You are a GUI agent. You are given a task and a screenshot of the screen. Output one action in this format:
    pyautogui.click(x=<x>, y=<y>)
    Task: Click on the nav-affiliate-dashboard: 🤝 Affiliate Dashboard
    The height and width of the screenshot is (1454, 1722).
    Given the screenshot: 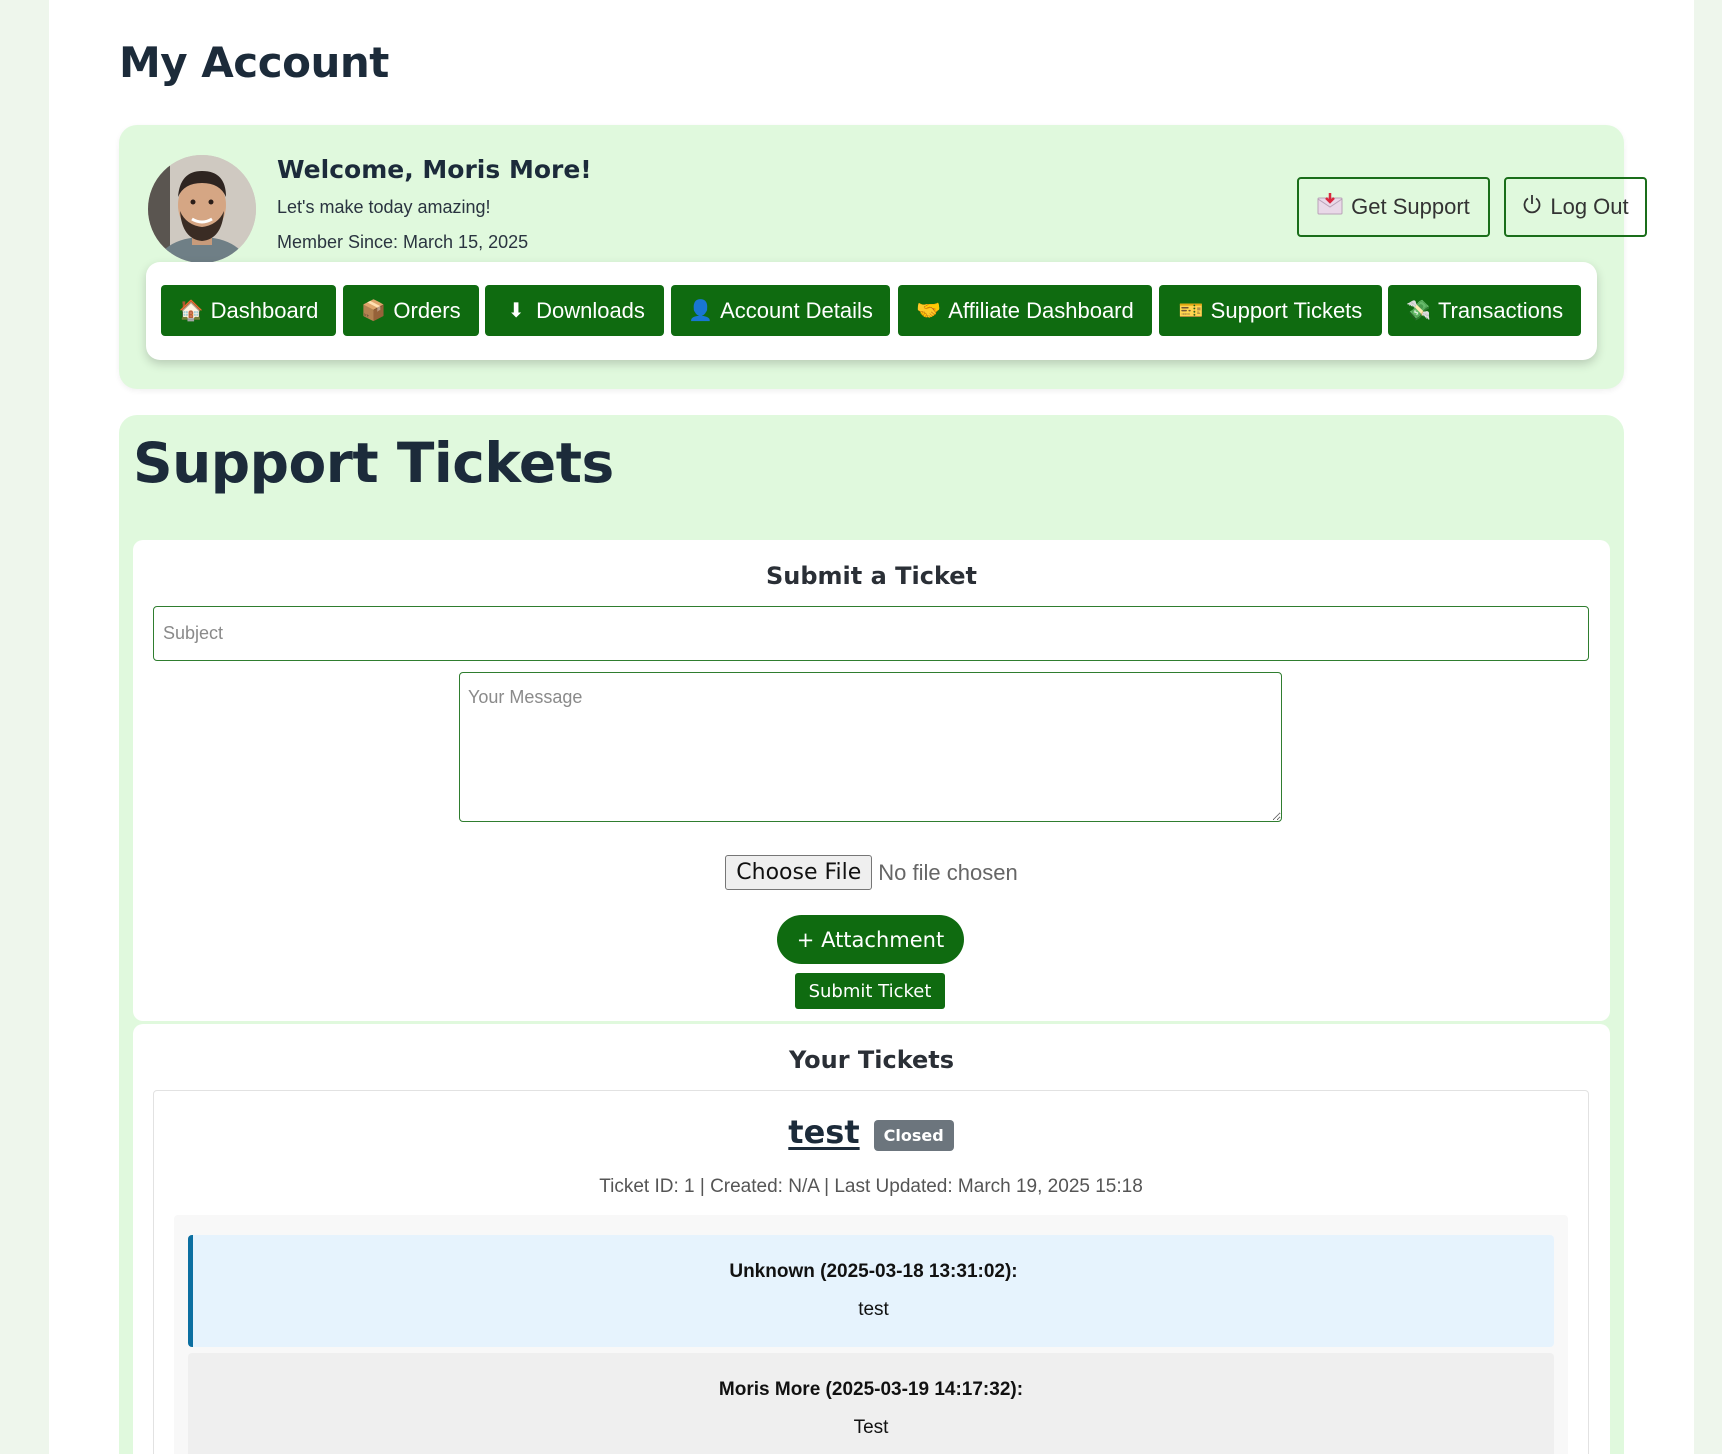 What is the action you would take?
    pyautogui.click(x=1025, y=310)
    